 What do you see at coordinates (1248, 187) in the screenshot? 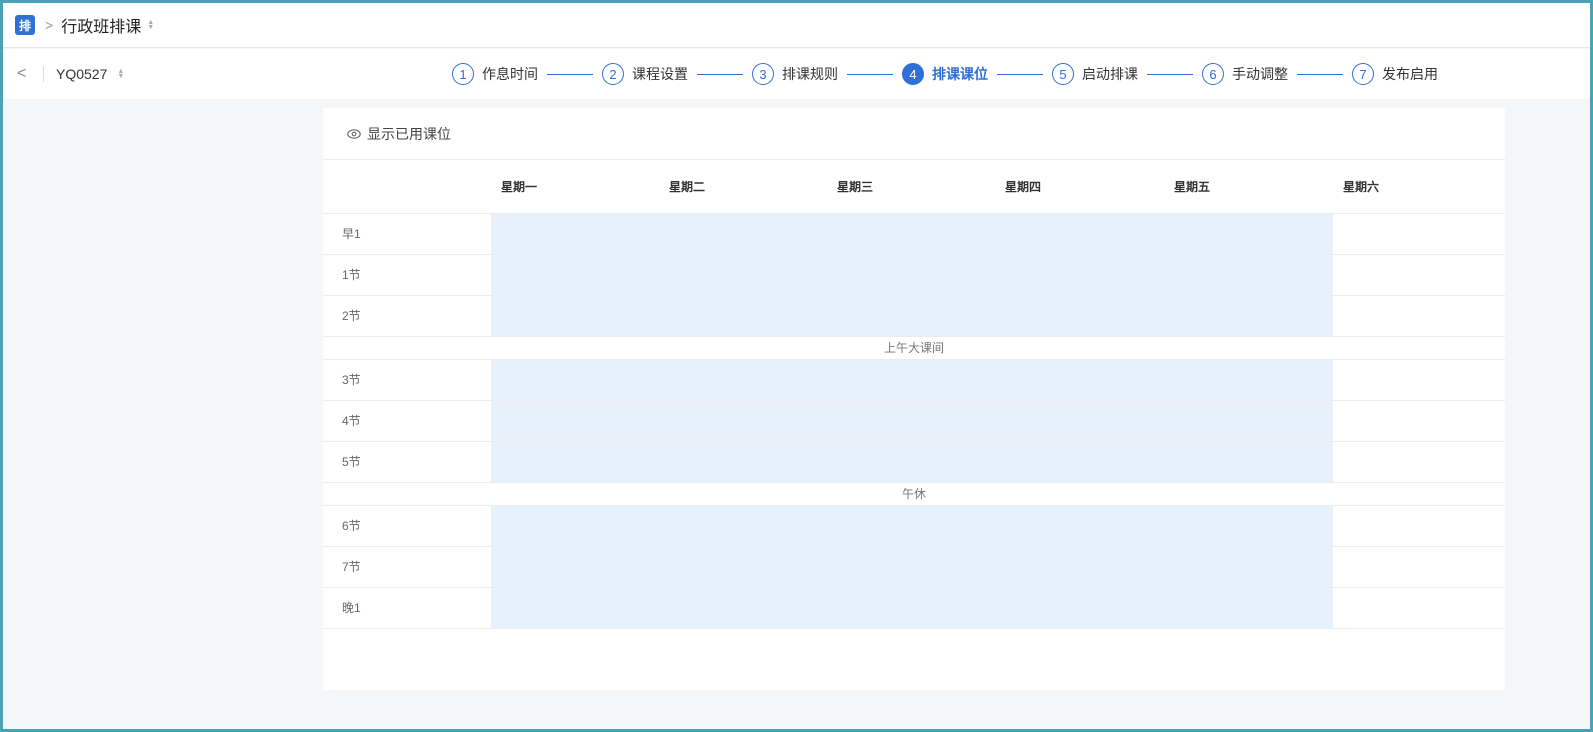
I see `day-header: 星期五` at bounding box center [1248, 187].